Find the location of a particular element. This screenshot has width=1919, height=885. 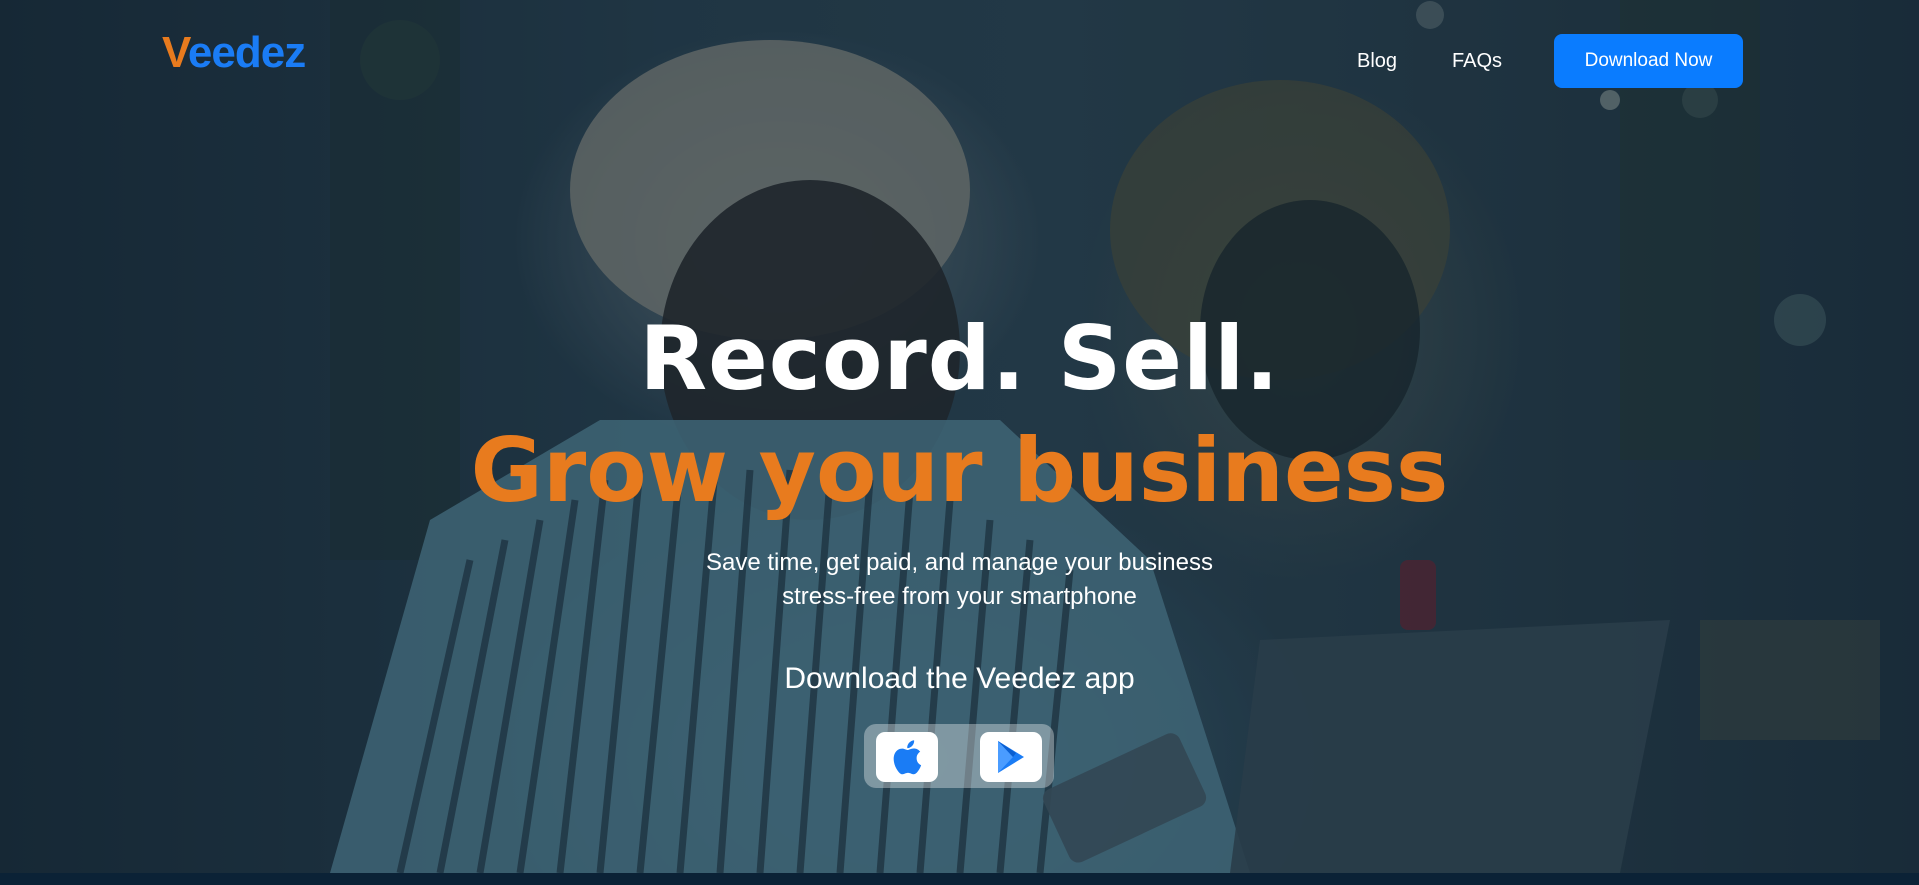

app-store-buttons is located at coordinates (959, 756).